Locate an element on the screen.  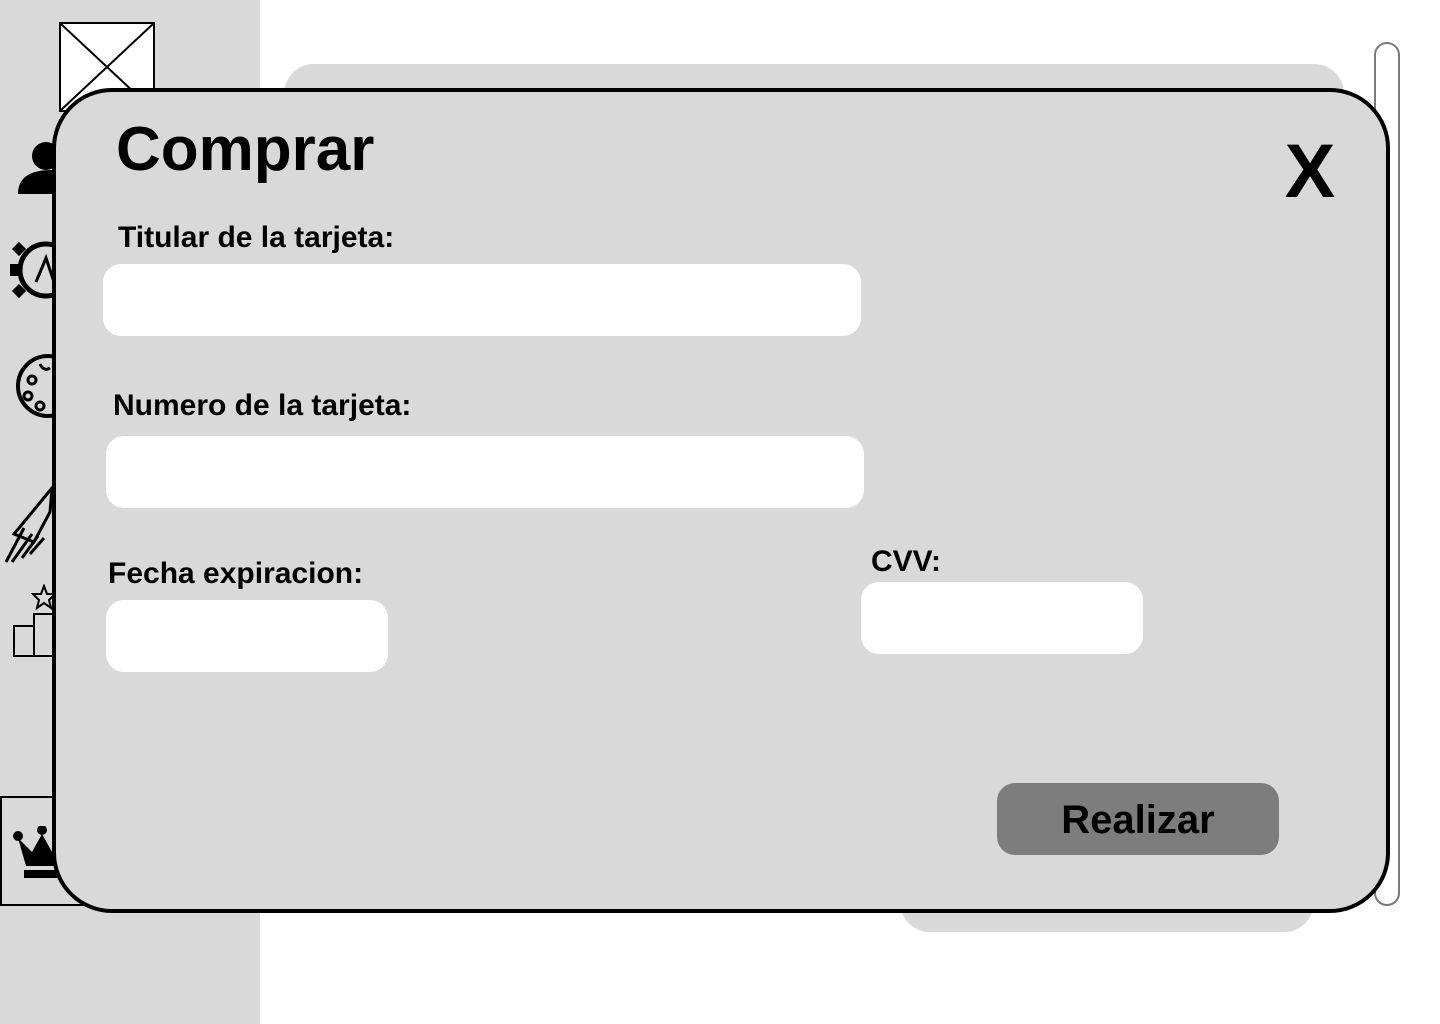
podium-star-icon is located at coordinates (34, 621).